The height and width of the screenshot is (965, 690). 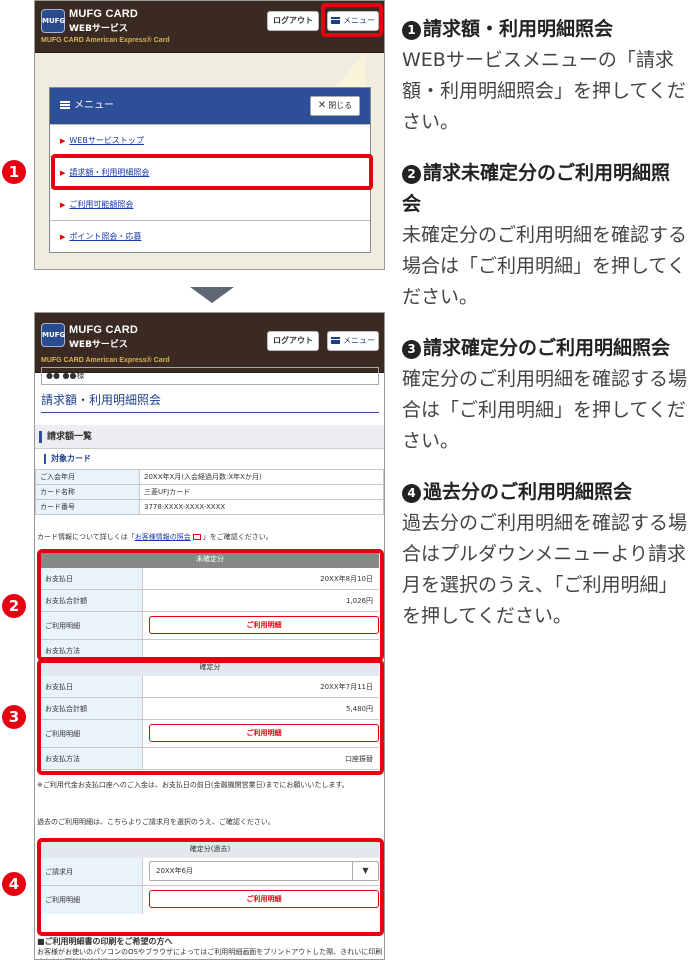 What do you see at coordinates (518, 29) in the screenshot?
I see `instruction-title-text: 請求額・利用明細照会` at bounding box center [518, 29].